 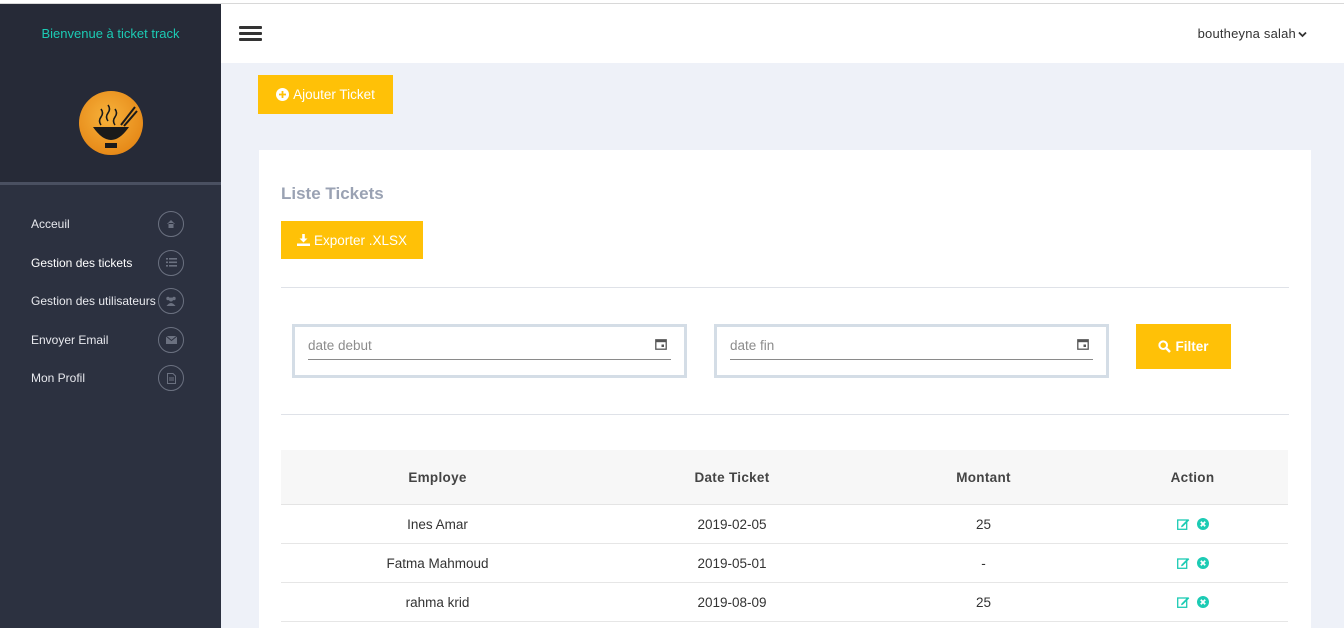 I want to click on card-title: Liste Tickets, so click(x=332, y=193).